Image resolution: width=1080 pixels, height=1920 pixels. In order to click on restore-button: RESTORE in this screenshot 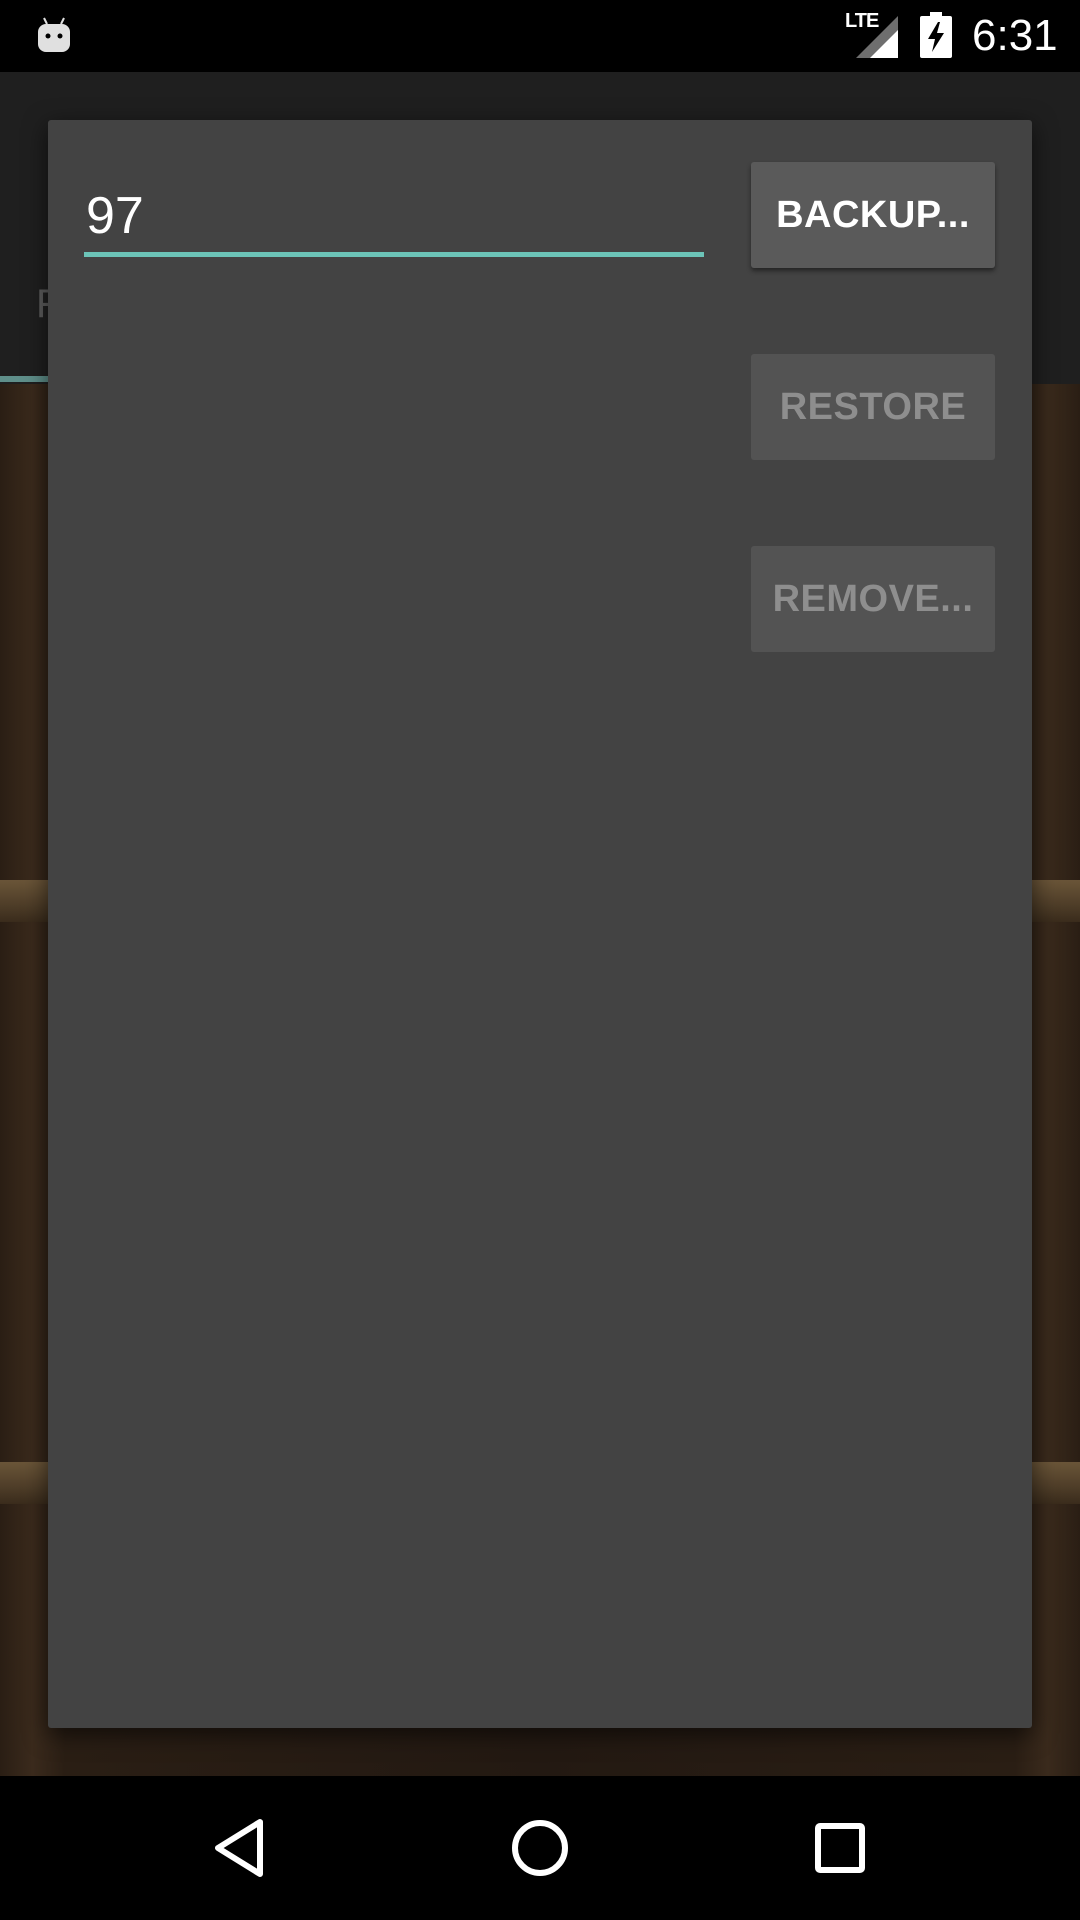, I will do `click(873, 407)`.